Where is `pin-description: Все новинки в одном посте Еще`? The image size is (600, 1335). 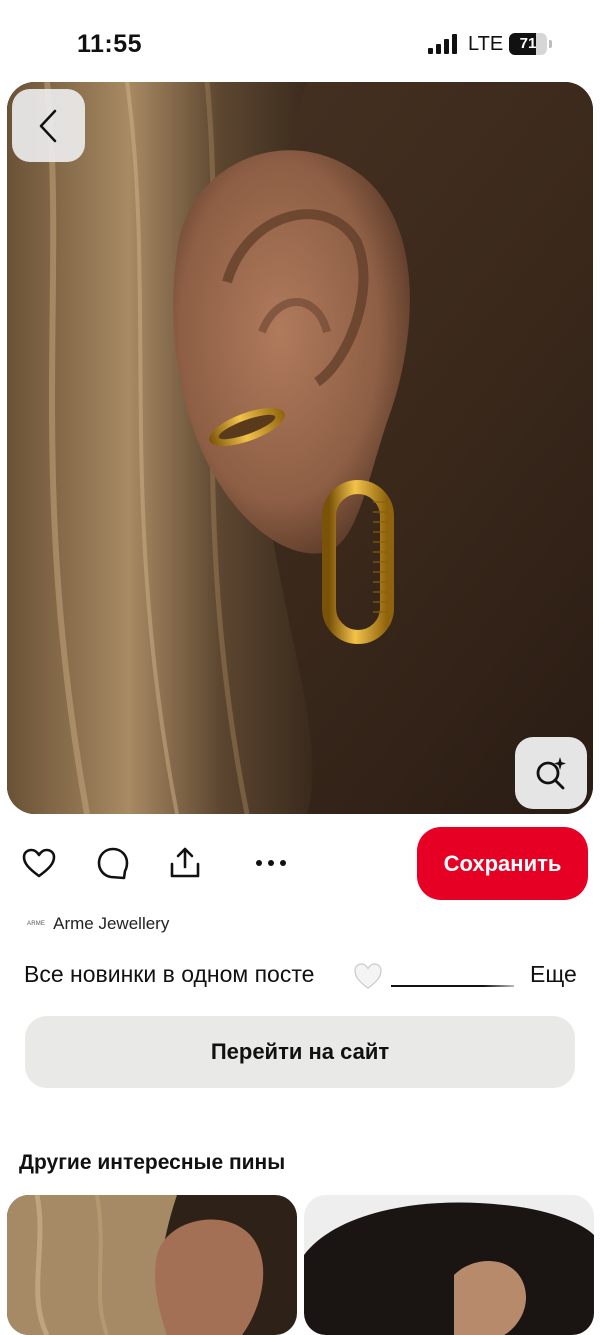 pin-description: Все новинки в одном посте Еще is located at coordinates (301, 976).